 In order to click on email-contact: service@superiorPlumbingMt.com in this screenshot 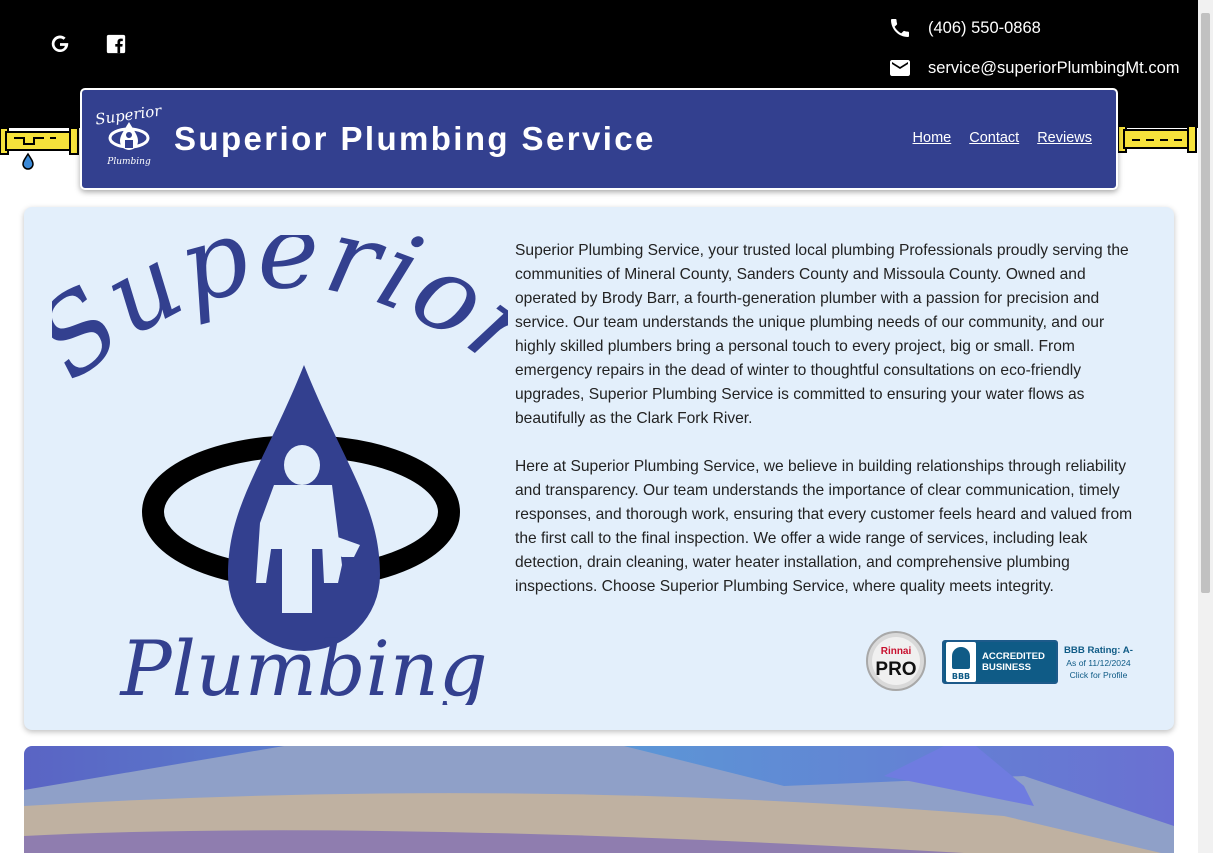, I will do `click(1034, 68)`.